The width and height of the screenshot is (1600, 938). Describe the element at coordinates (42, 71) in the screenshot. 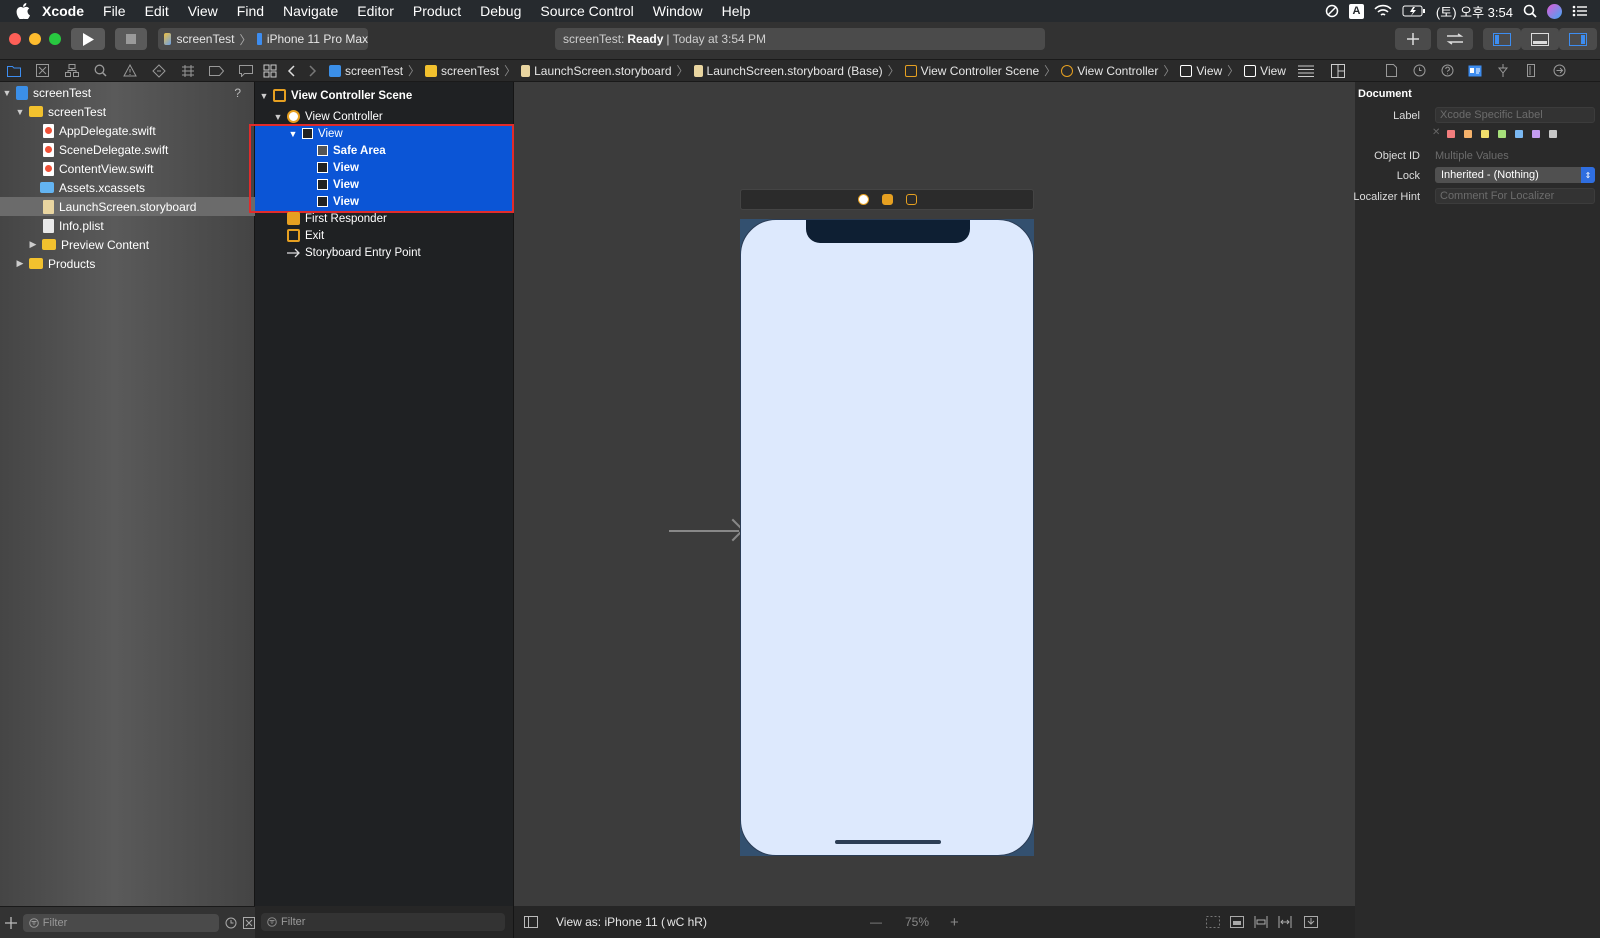

I see `source-control-icon` at that location.